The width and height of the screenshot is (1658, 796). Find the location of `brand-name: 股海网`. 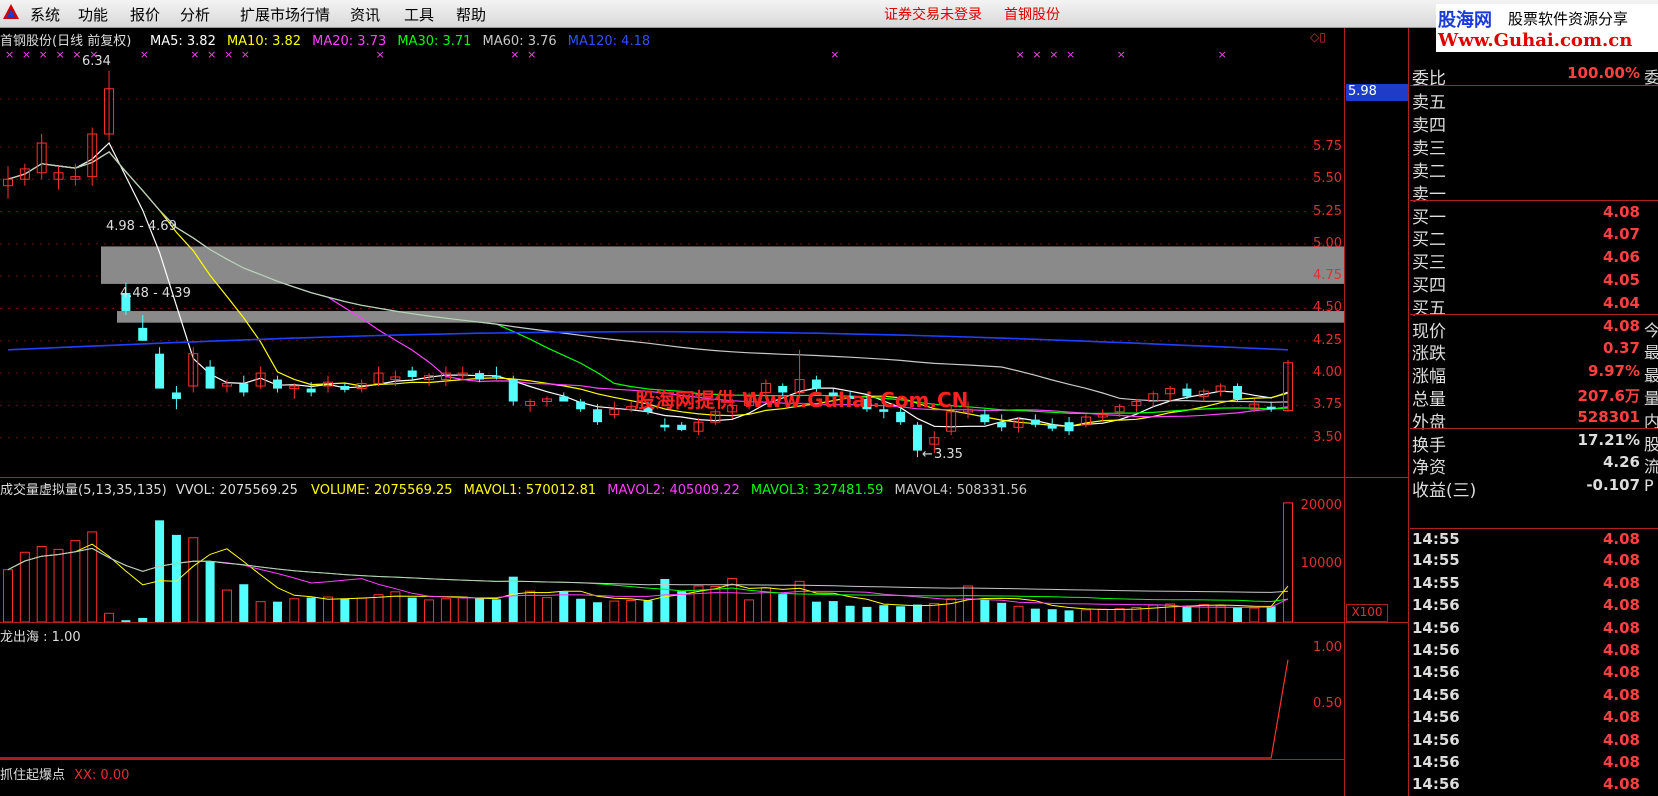

brand-name: 股海网 is located at coordinates (1465, 20).